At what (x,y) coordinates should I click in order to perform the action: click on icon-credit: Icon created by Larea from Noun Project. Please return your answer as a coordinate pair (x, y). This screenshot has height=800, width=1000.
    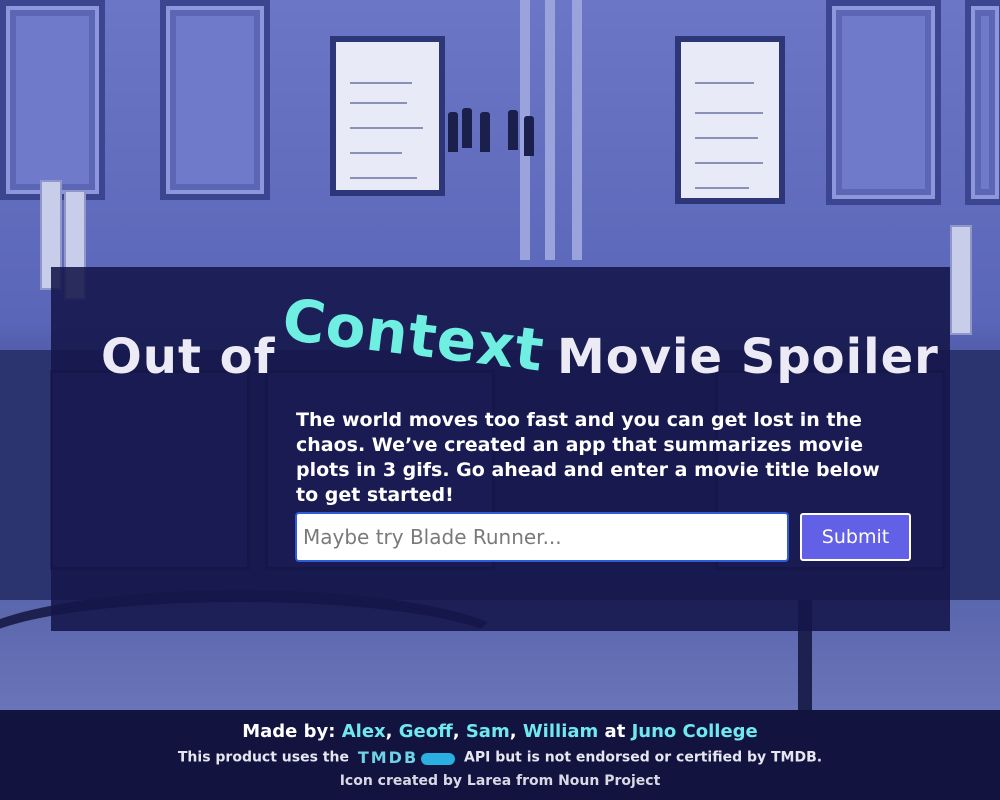
    Looking at the image, I should click on (500, 781).